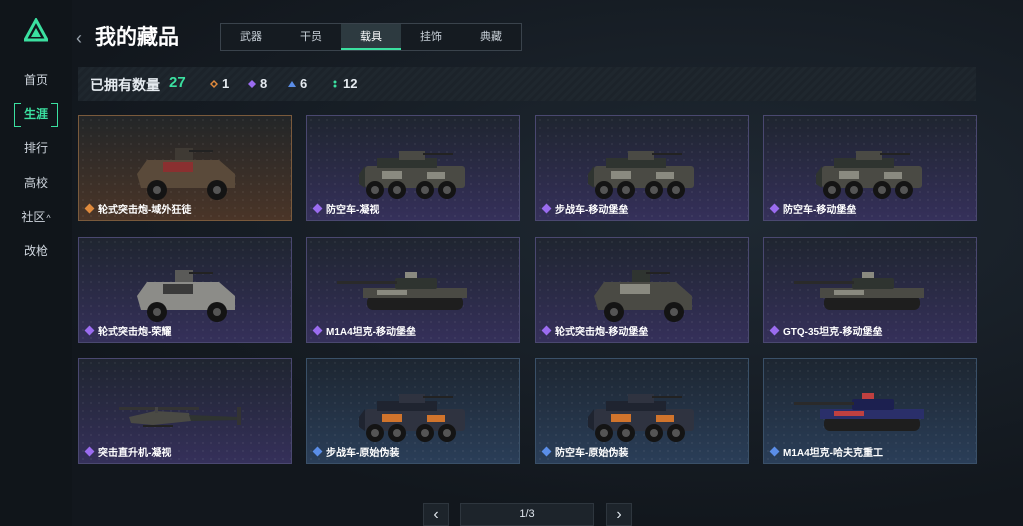 The width and height of the screenshot is (1023, 526). I want to click on rarity-green-count: 12, so click(344, 83).